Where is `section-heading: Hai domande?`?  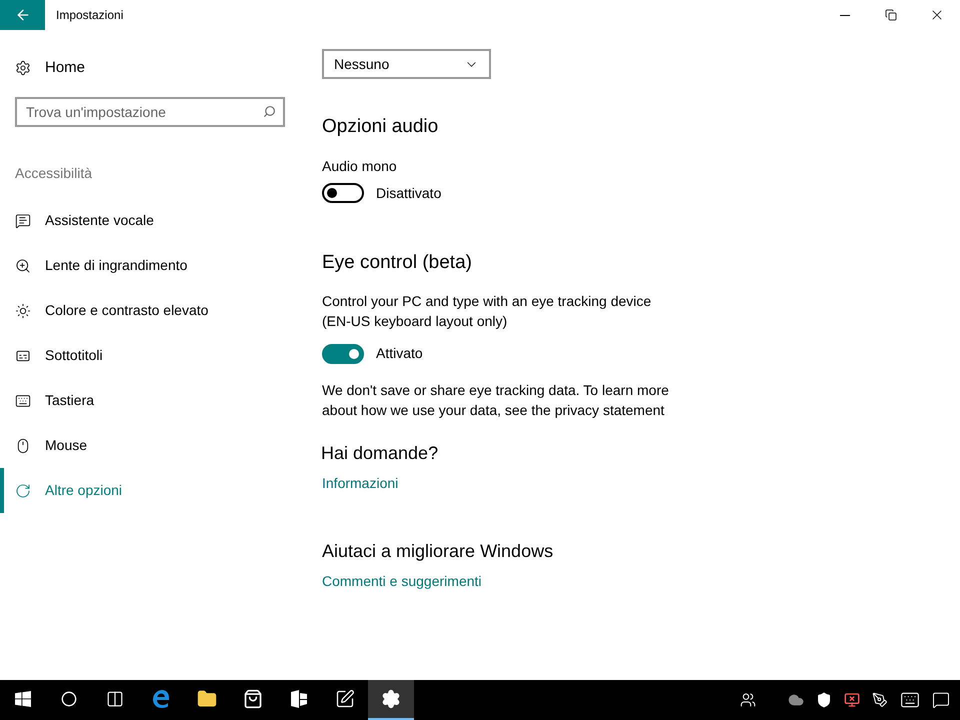
section-heading: Hai domande? is located at coordinates (380, 453).